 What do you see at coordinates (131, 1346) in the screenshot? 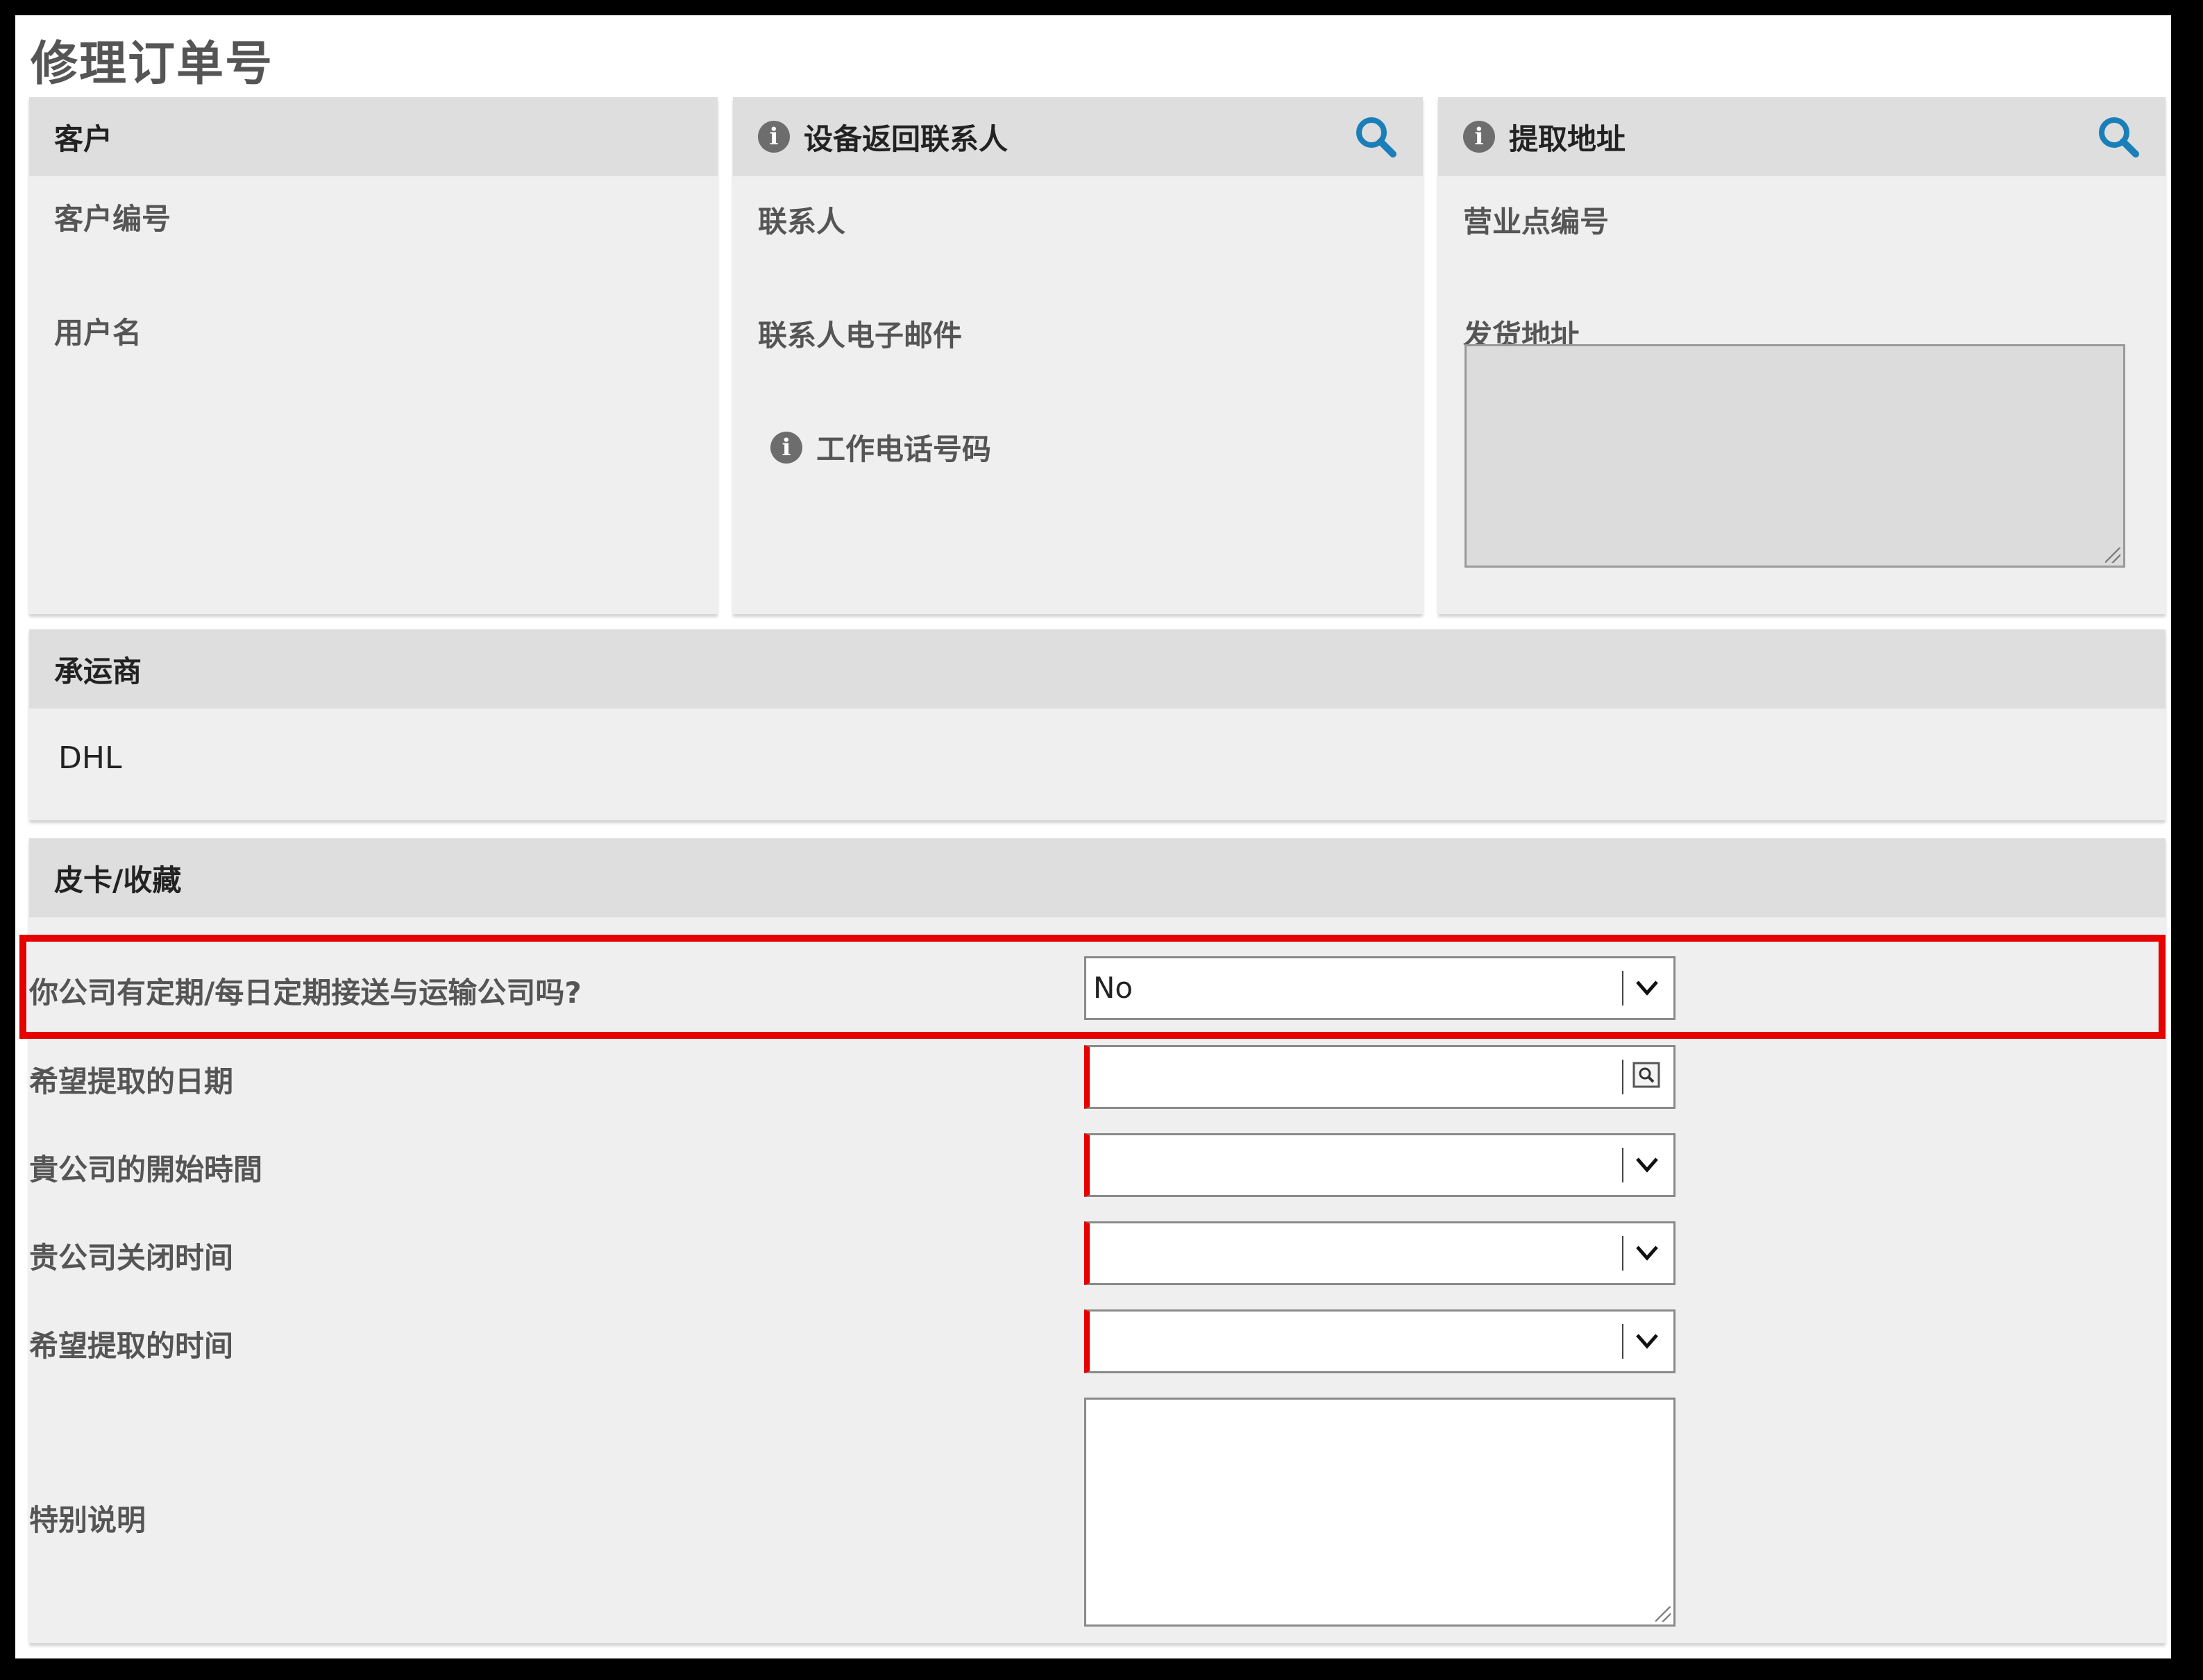
I see `pickup-time-label: 希望提取的时间` at bounding box center [131, 1346].